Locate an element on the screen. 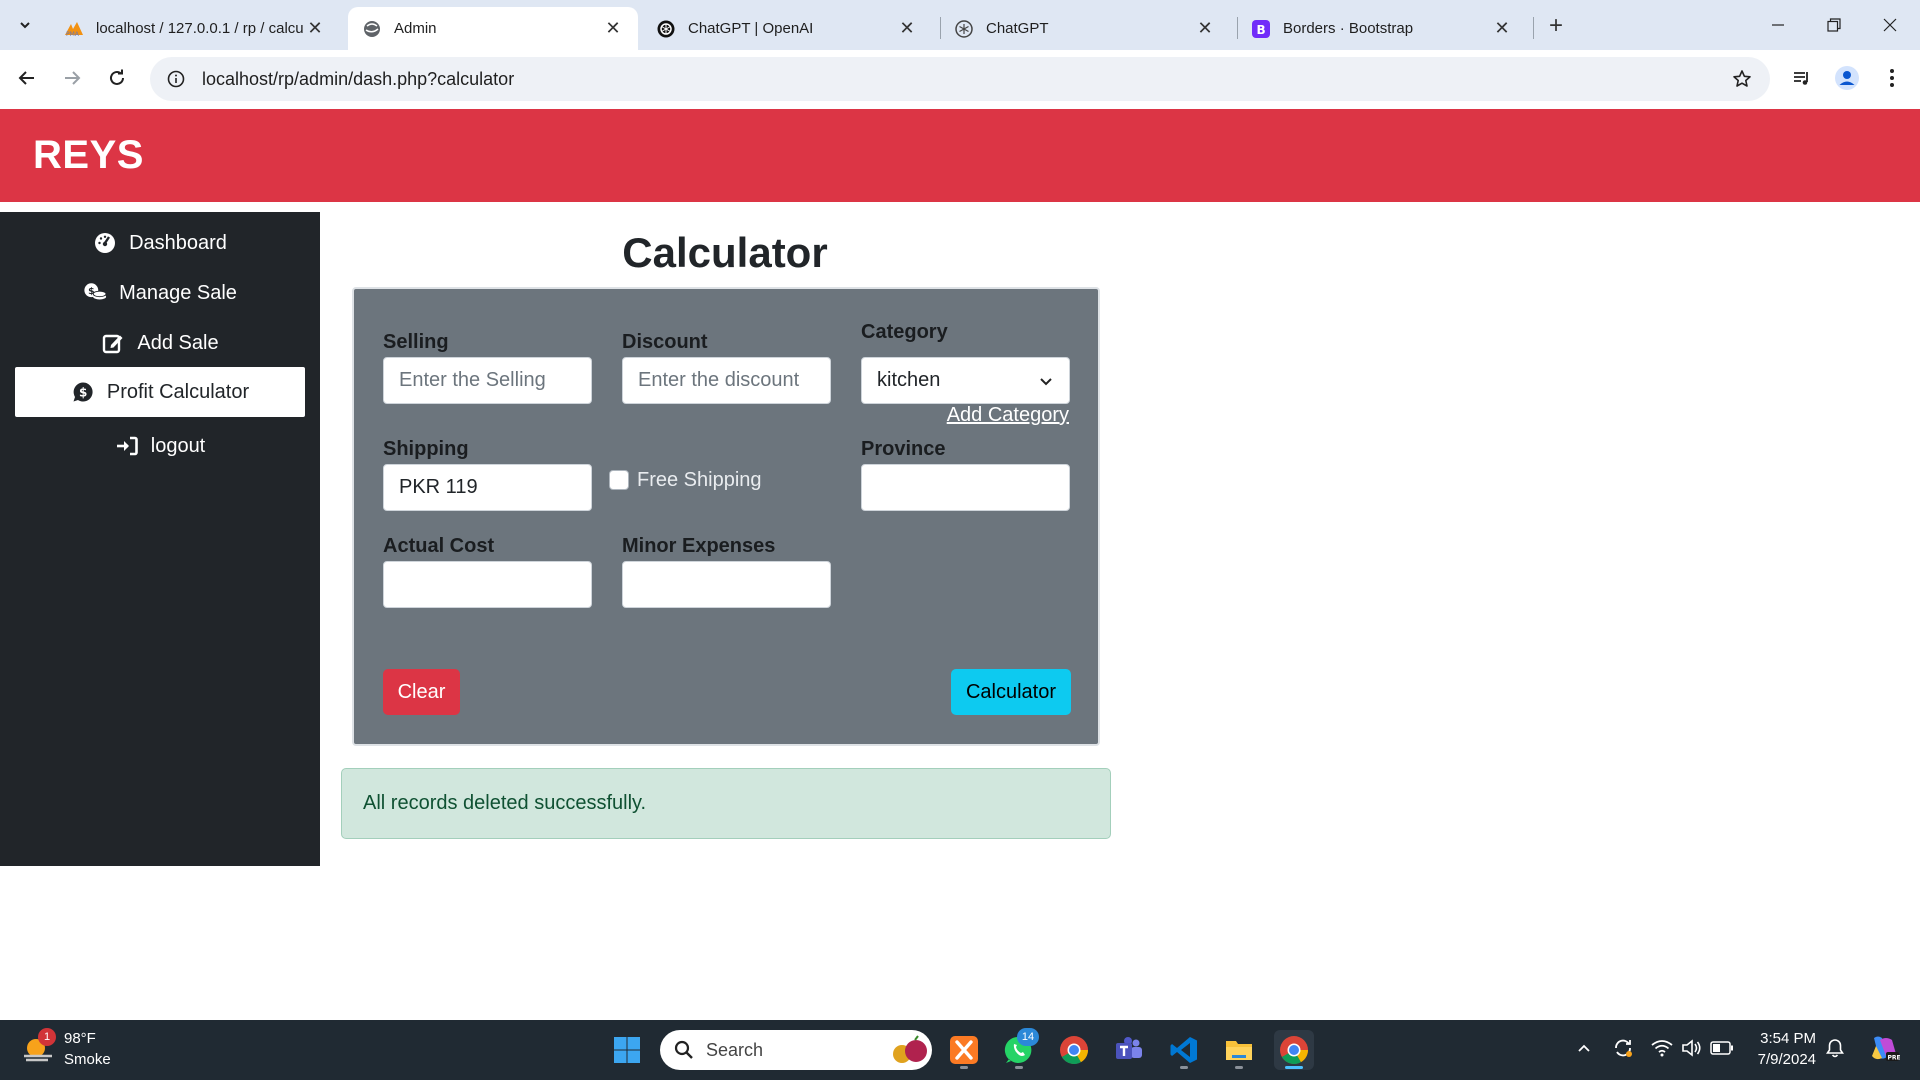 The image size is (1920, 1080). speaker-icon is located at coordinates (1691, 1048).